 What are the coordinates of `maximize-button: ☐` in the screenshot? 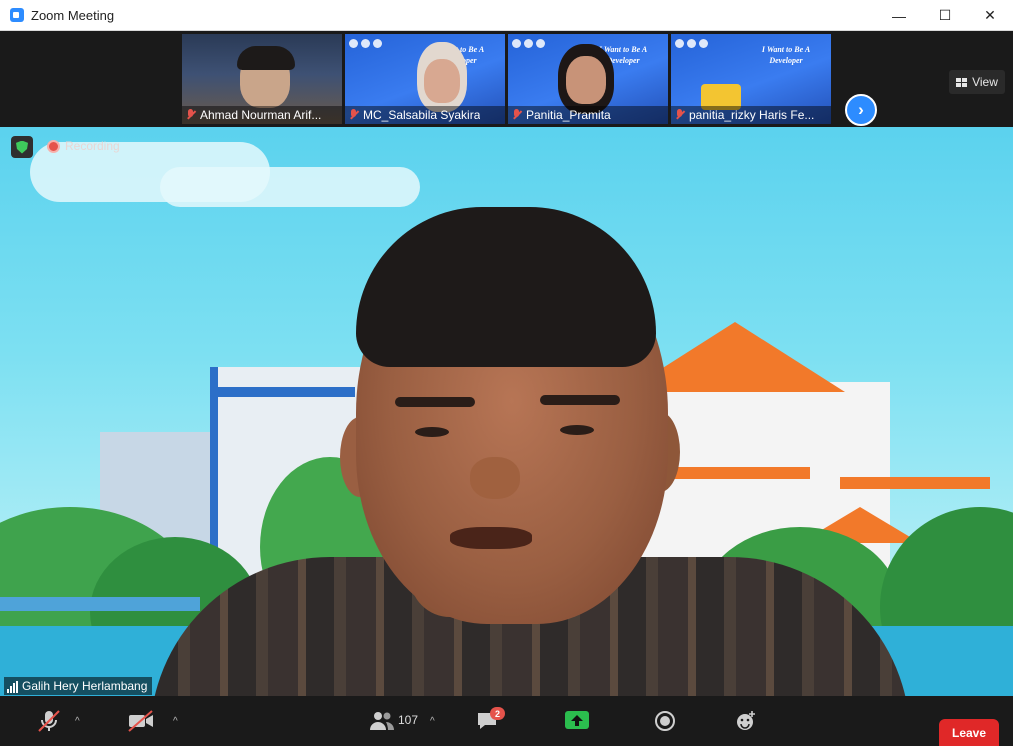 It's located at (945, 15).